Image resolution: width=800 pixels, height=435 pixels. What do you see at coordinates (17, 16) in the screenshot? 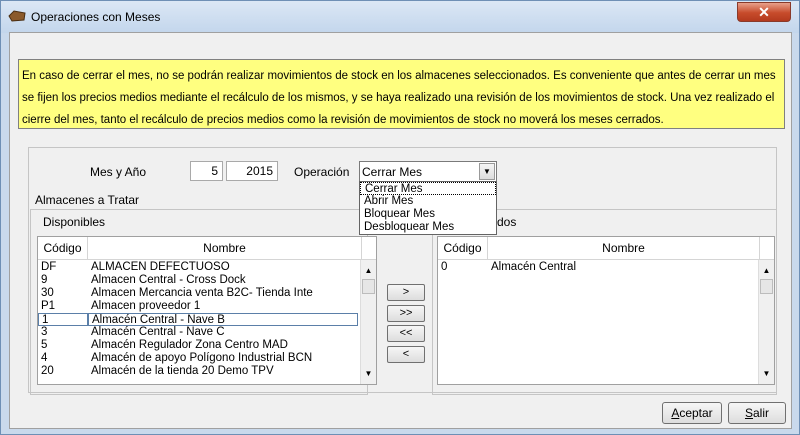
I see `app-icon` at bounding box center [17, 16].